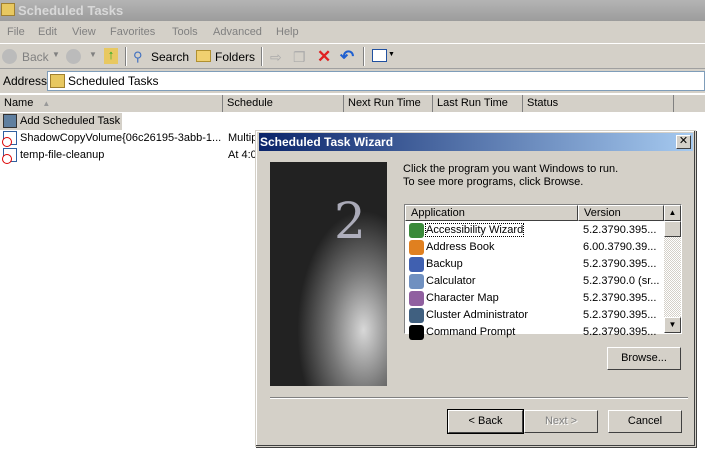 This screenshot has height=469, width=705. What do you see at coordinates (376, 81) in the screenshot?
I see `address-input: Scheduled Tasks` at bounding box center [376, 81].